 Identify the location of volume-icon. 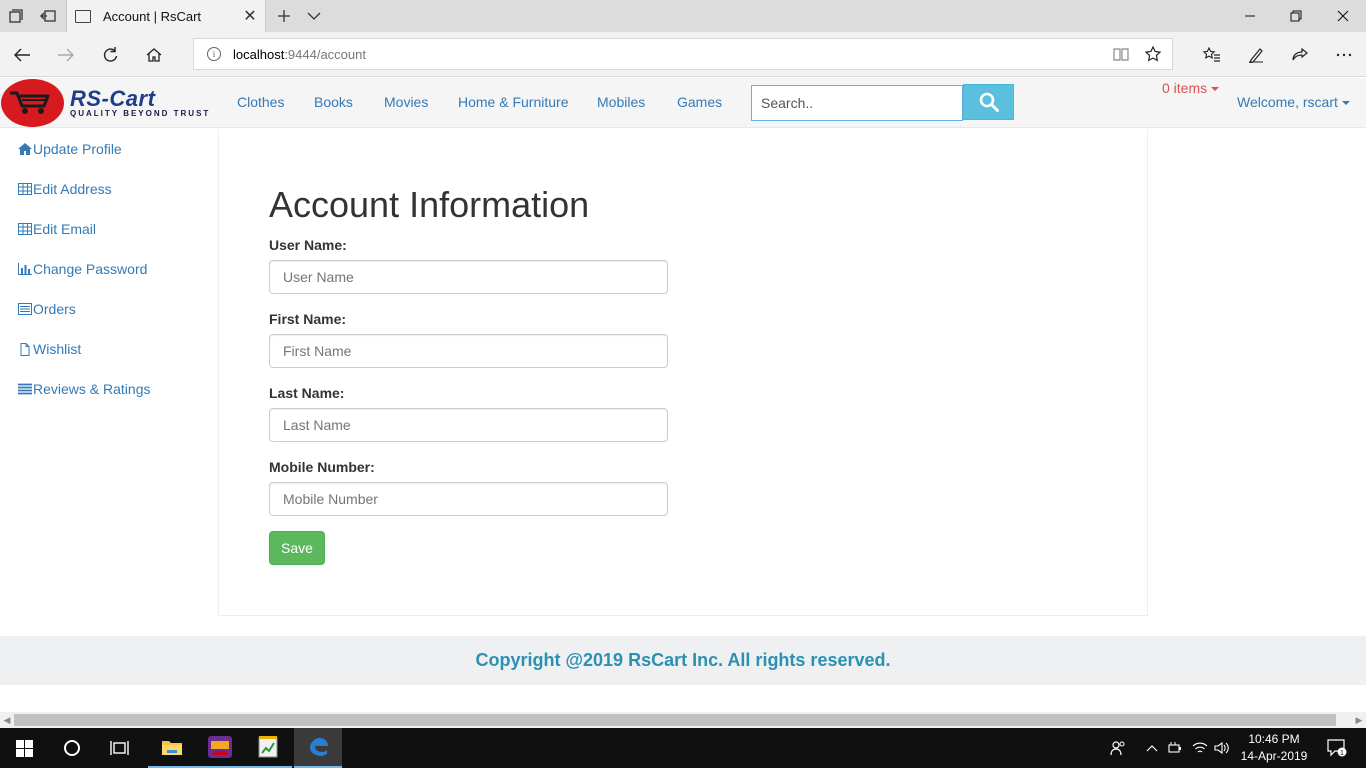
(1222, 748).